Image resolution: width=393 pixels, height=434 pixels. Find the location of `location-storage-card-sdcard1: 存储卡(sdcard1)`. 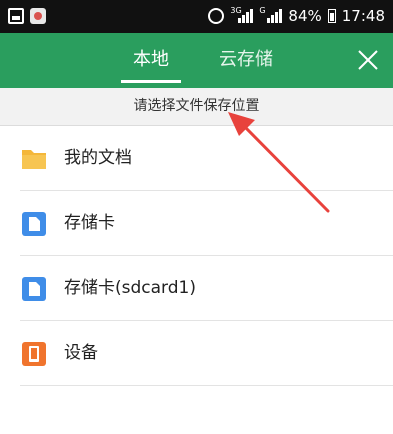

location-storage-card-sdcard1: 存储卡(sdcard1) is located at coordinates (206, 288).